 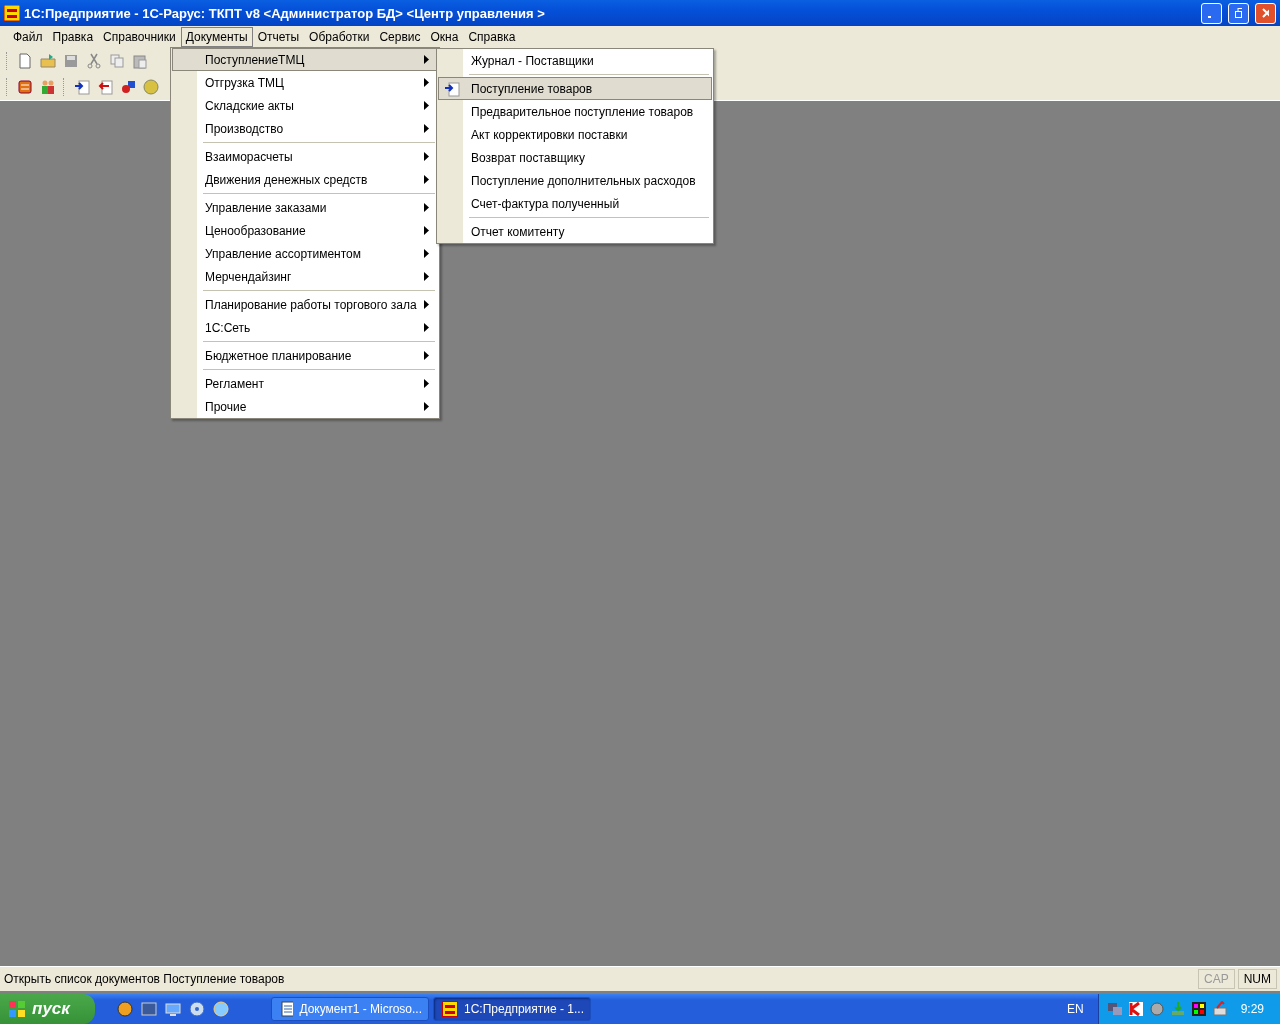 What do you see at coordinates (125, 1009) in the screenshot?
I see `circle-launcher-icon` at bounding box center [125, 1009].